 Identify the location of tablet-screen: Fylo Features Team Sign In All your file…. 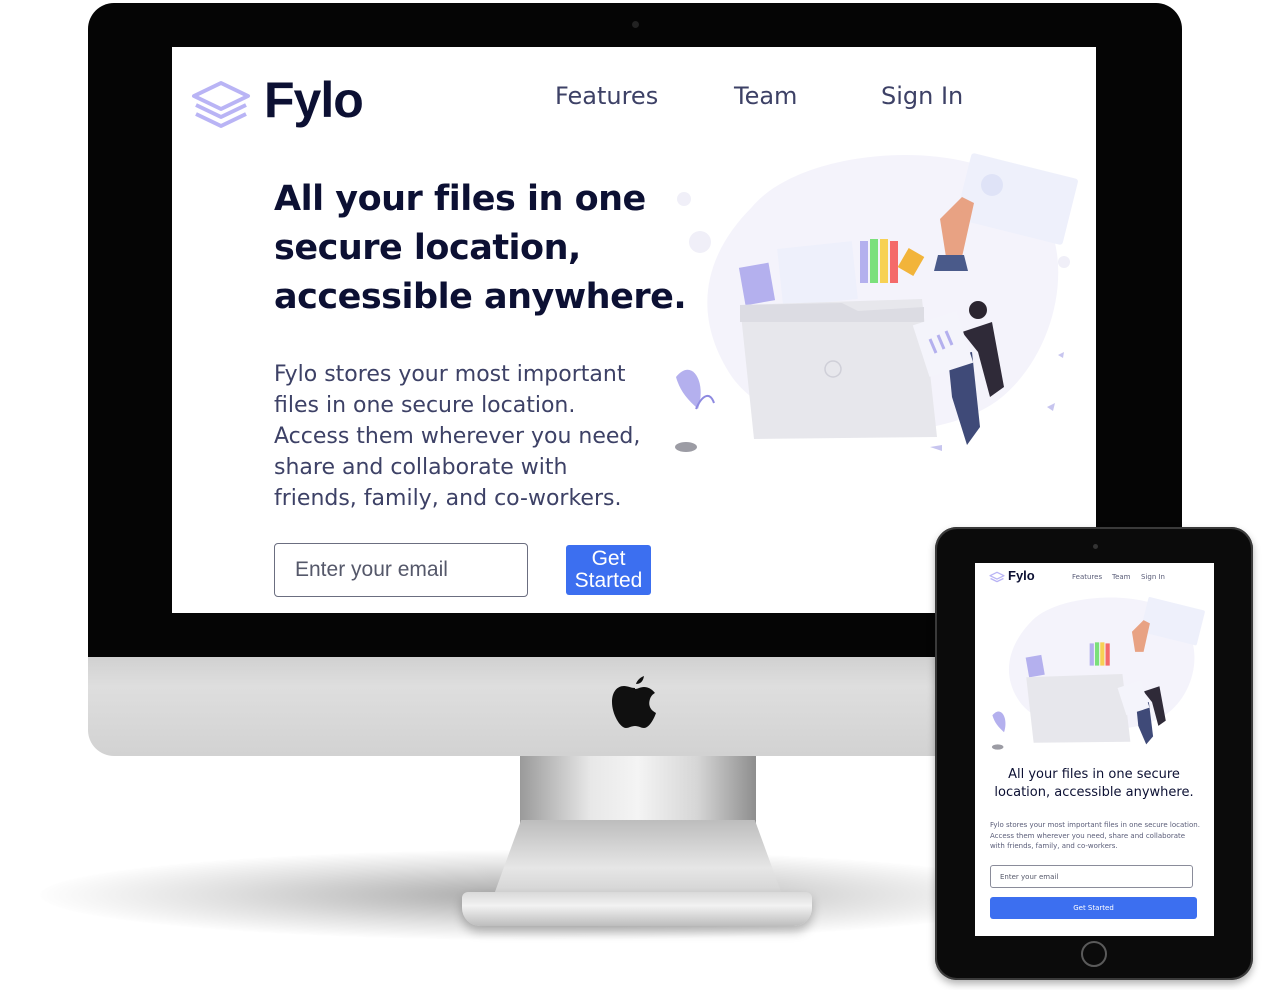
(1094, 749).